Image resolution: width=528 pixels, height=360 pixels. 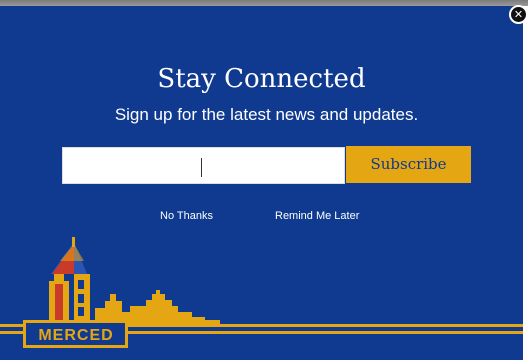 I want to click on remind-me-later-link: Remind Me Later, so click(x=317, y=216).